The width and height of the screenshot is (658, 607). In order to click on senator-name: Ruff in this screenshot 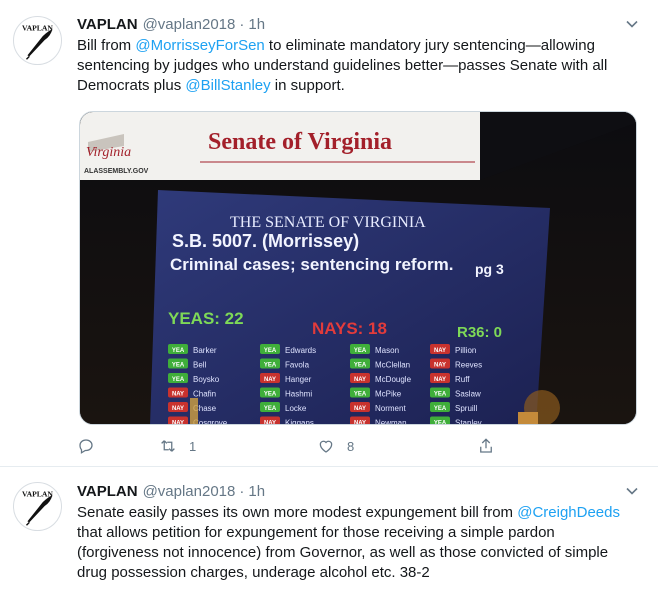, I will do `click(462, 379)`.